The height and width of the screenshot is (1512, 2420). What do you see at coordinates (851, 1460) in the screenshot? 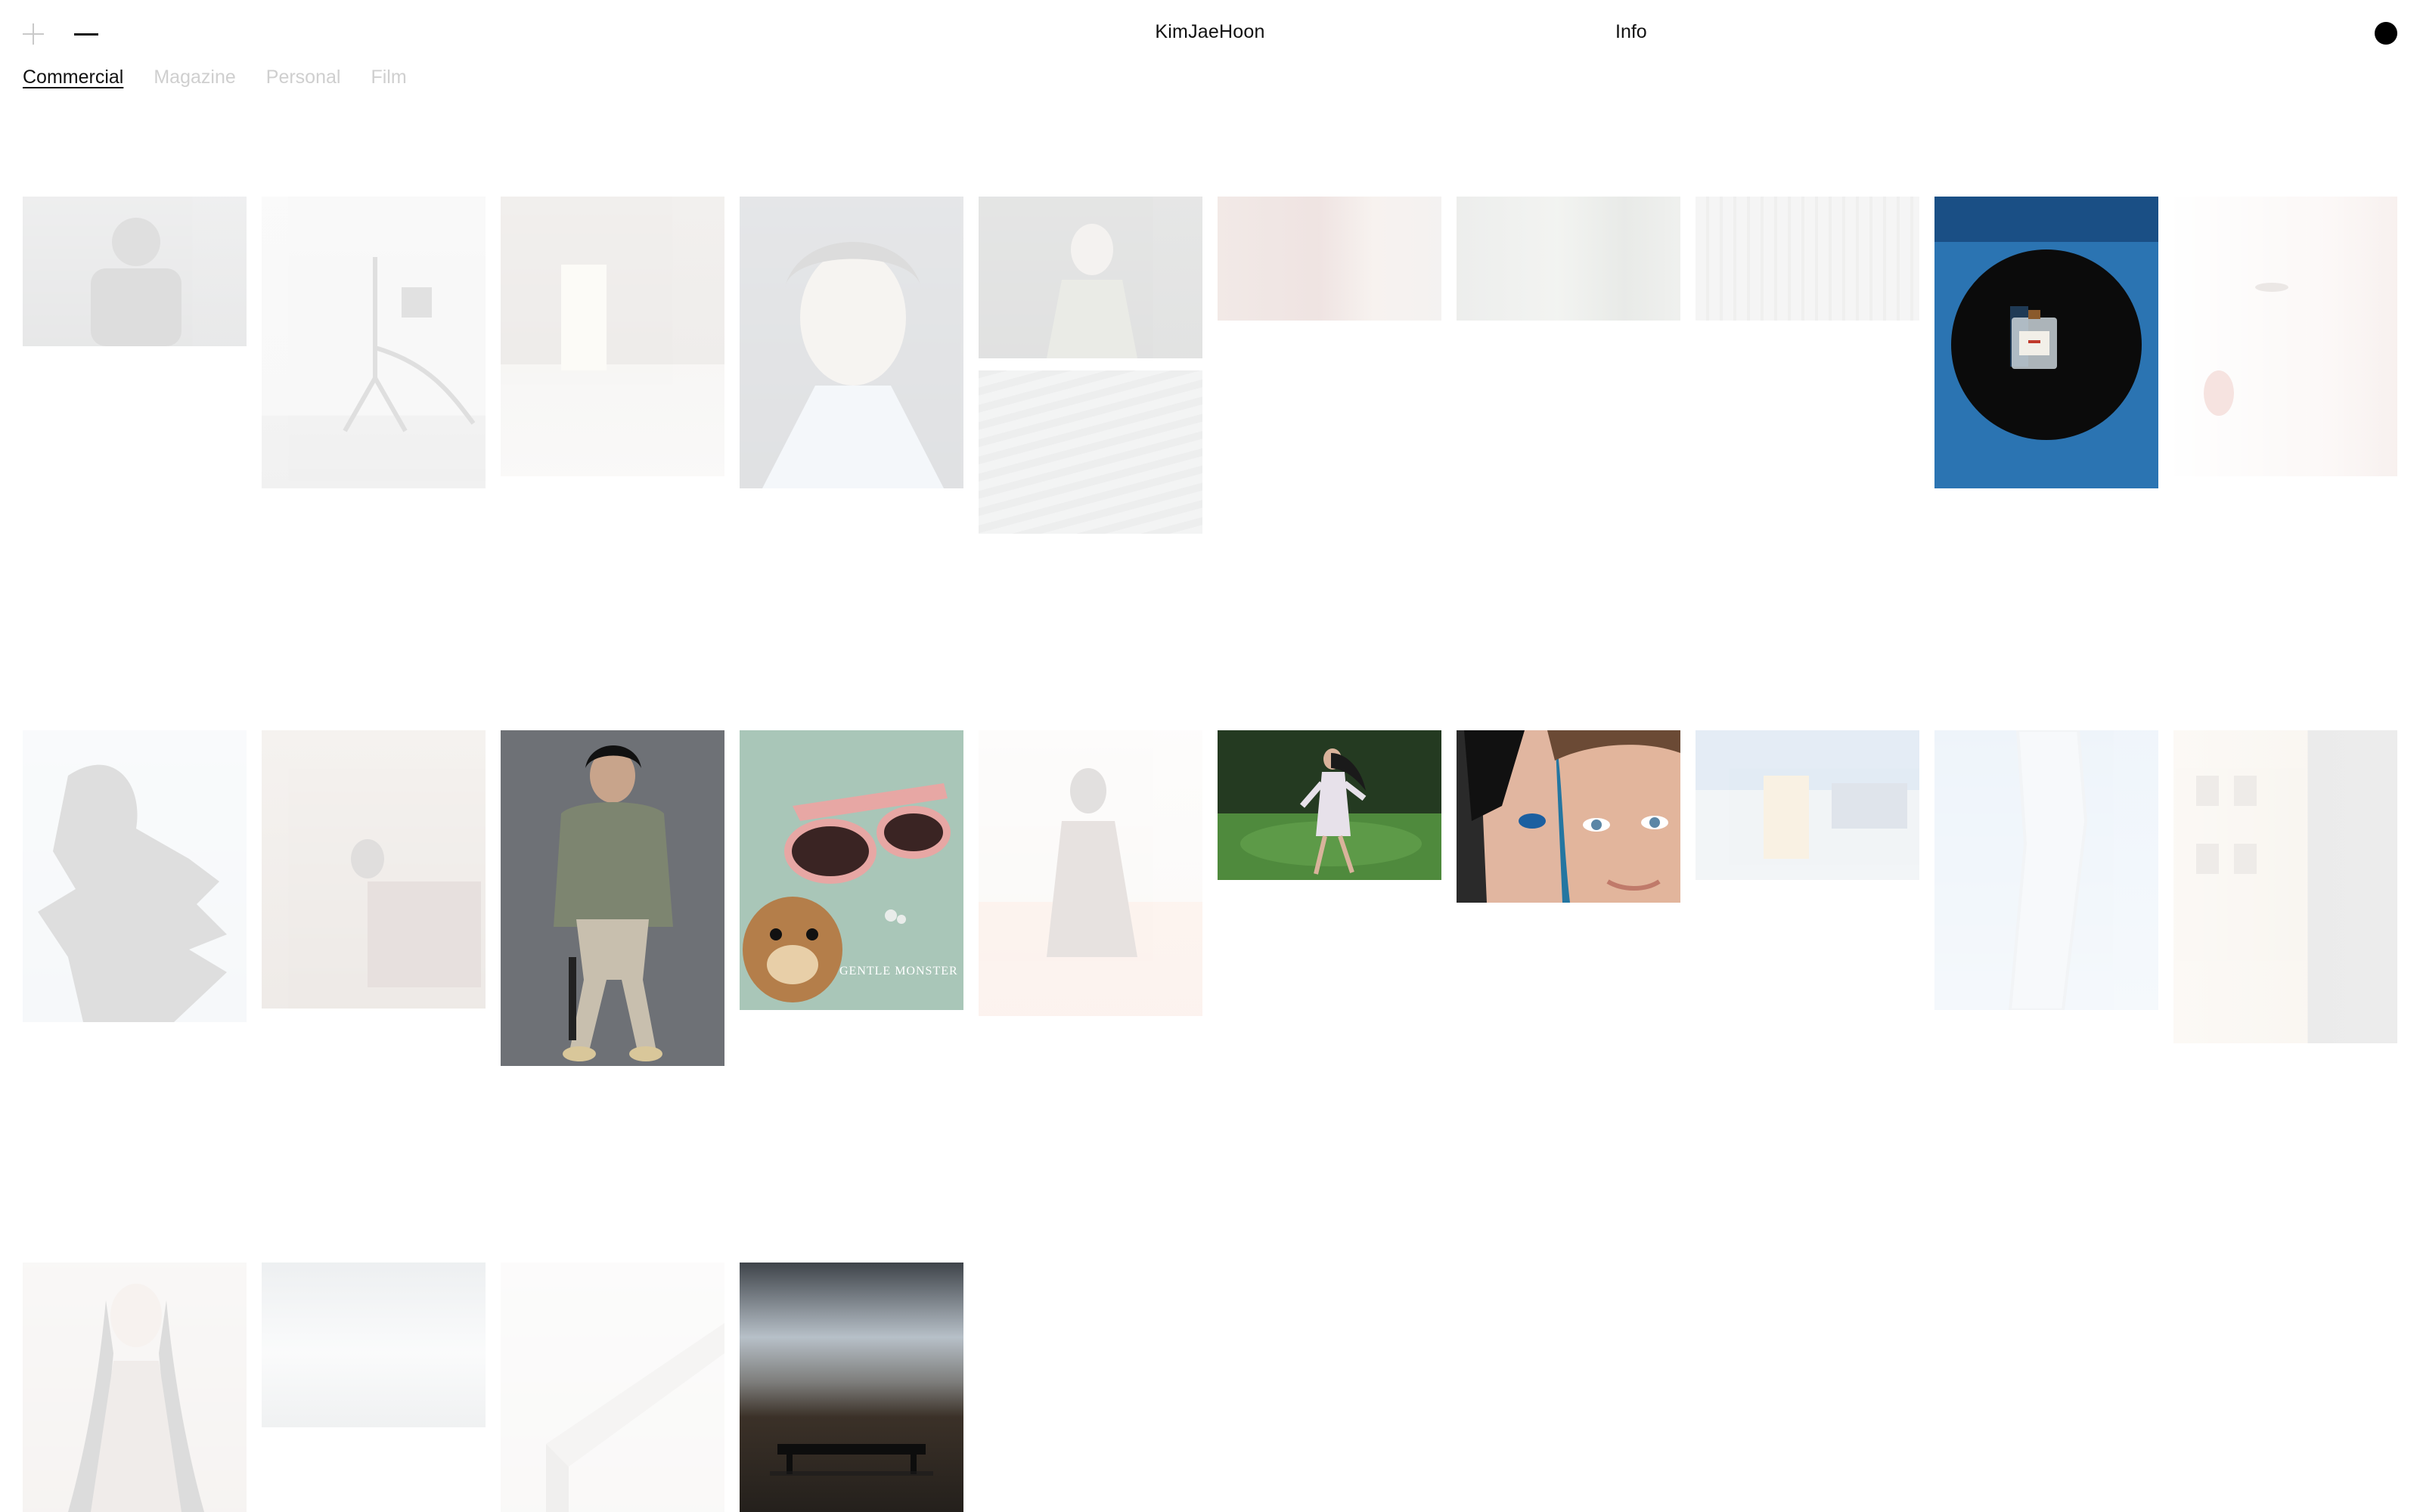
I see `bench-photo` at bounding box center [851, 1460].